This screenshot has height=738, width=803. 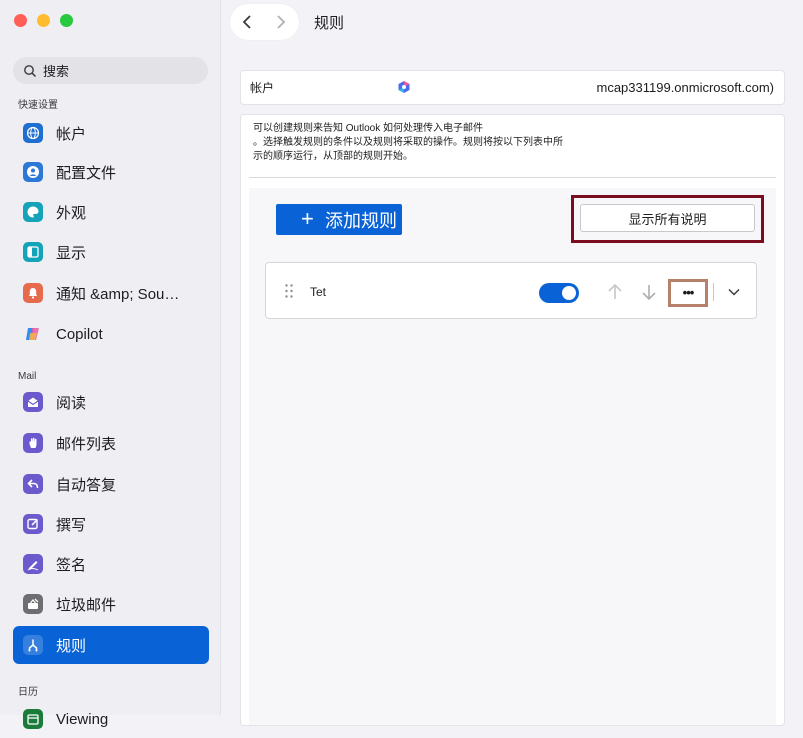 I want to click on forward-button, so click(x=281, y=22).